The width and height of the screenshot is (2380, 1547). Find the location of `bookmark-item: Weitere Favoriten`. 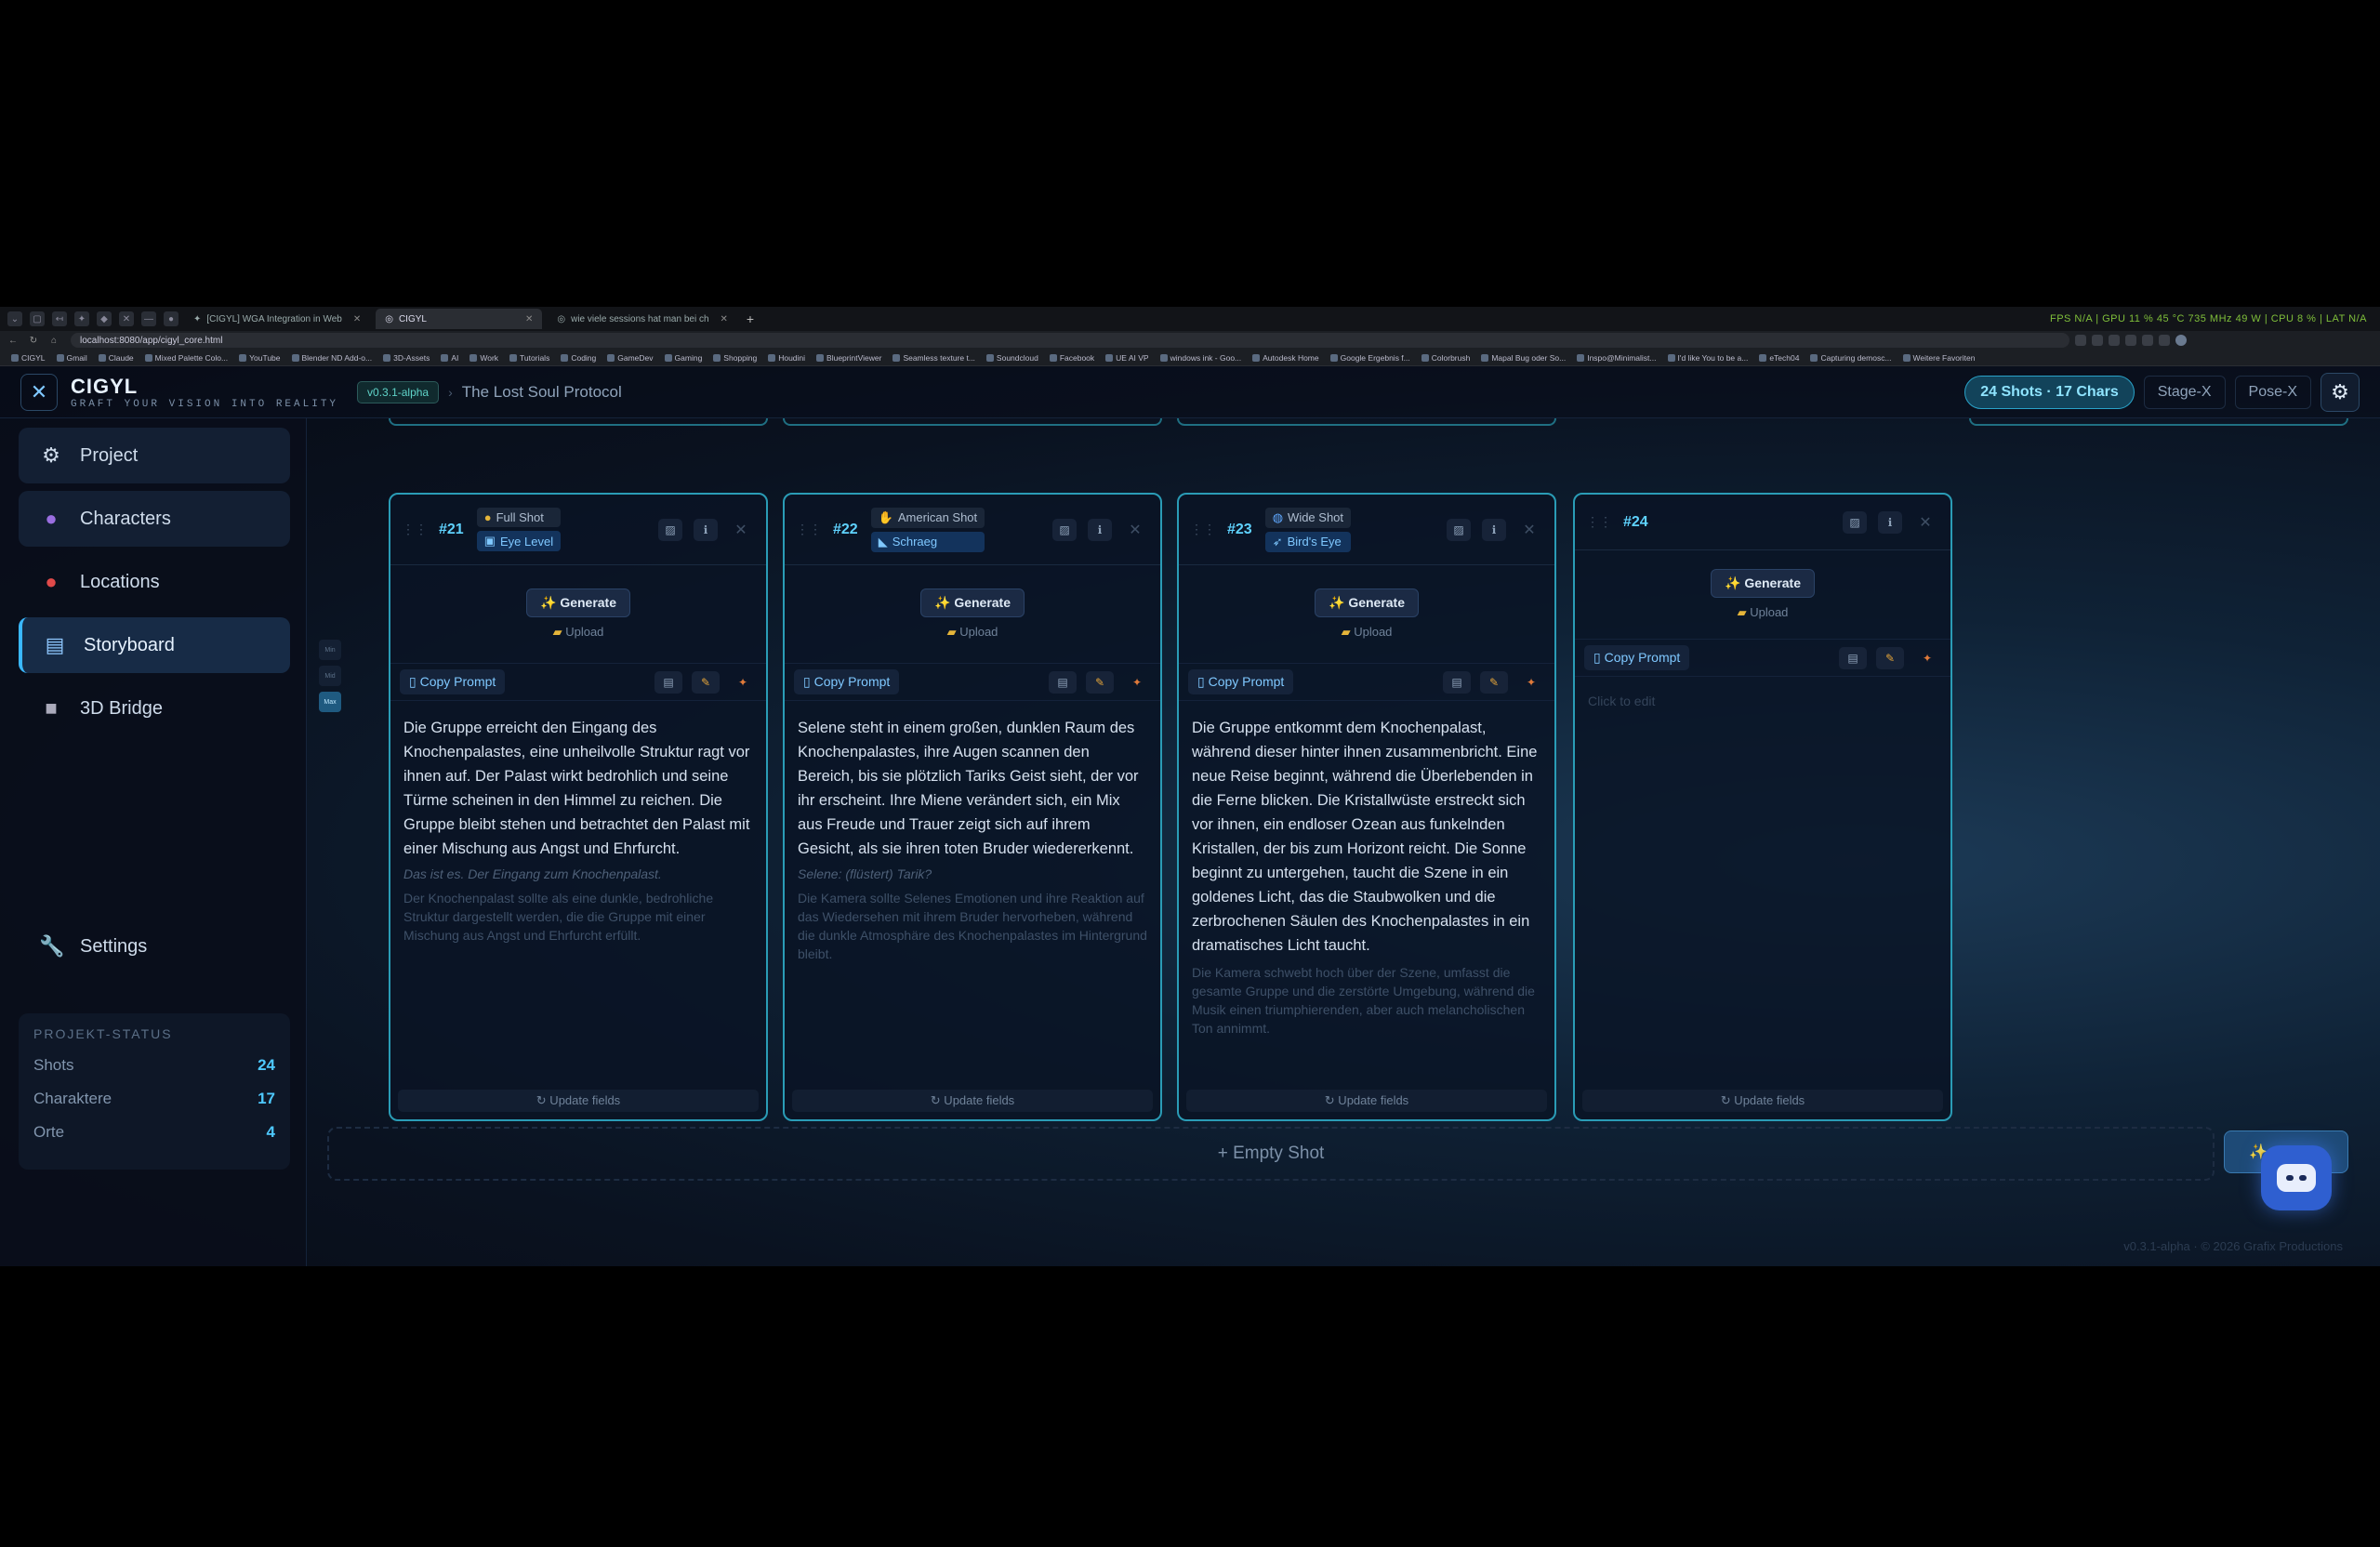

bookmark-item: Weitere Favoriten is located at coordinates (1938, 358).